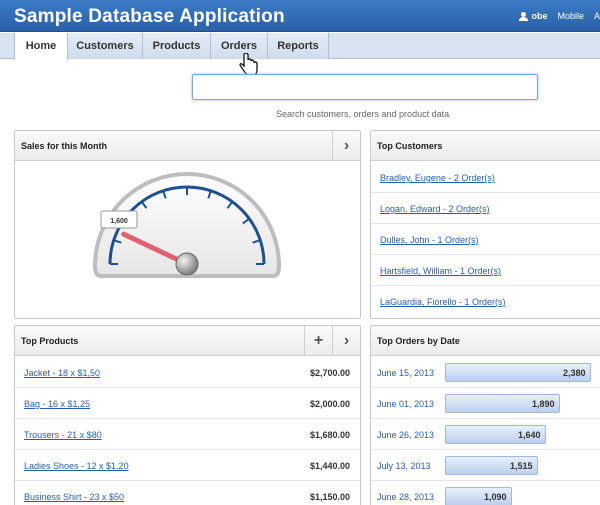  What do you see at coordinates (329, 435) in the screenshot?
I see `product-amount: $1,680.00` at bounding box center [329, 435].